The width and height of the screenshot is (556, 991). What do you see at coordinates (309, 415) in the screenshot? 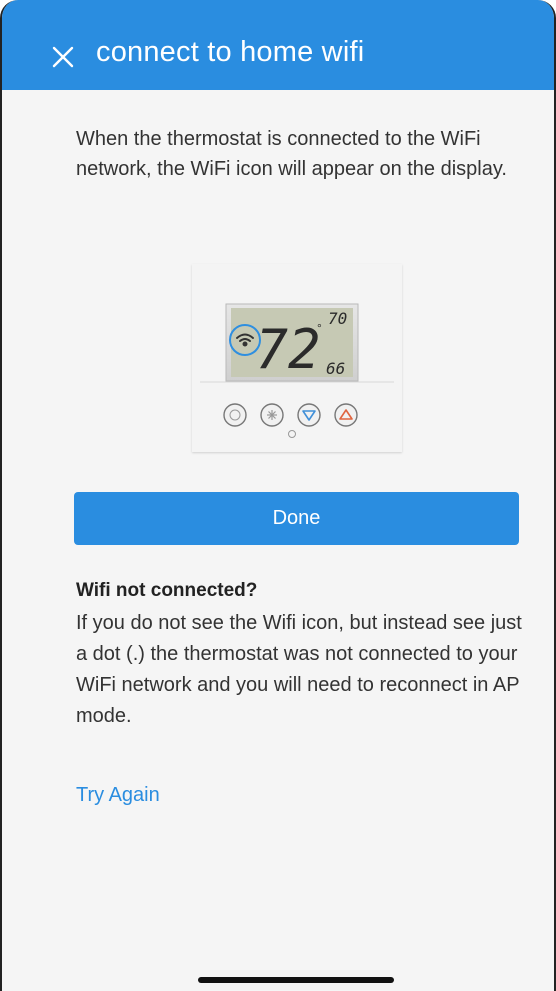
I see `down-arrow-icon` at bounding box center [309, 415].